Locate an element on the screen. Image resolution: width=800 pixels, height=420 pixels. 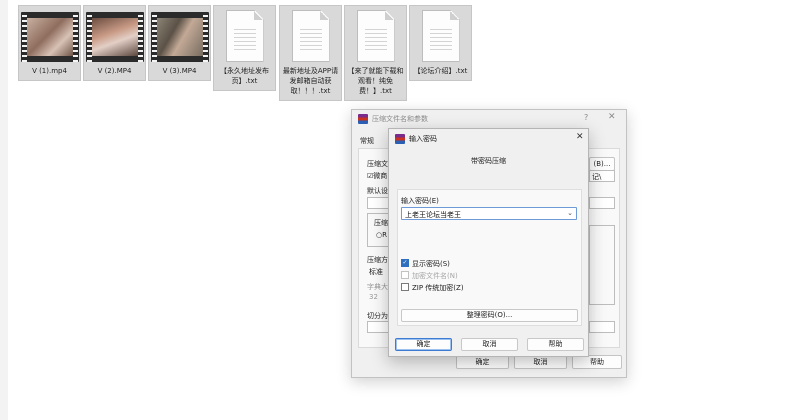
file-tile-text-2: 最新地址及APP请发邮箱自动获取！！！.txt is located at coordinates (310, 53).